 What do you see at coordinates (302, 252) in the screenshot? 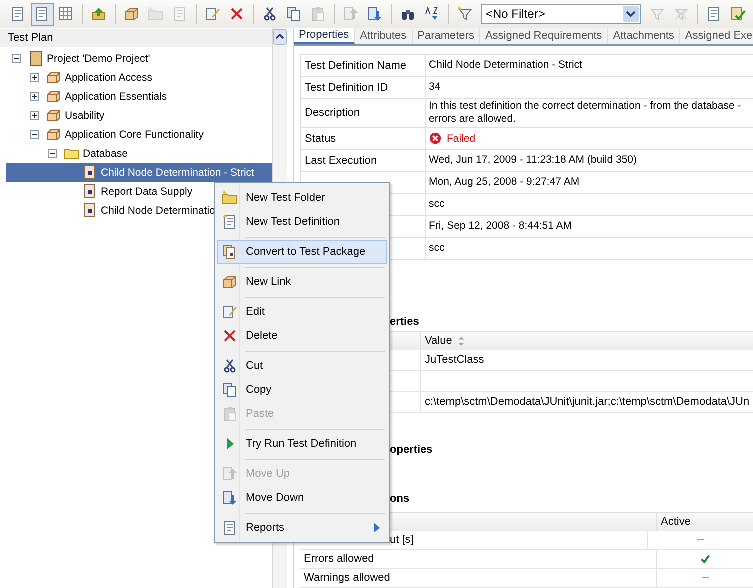
I see `menu-item: Convert to Test Package` at bounding box center [302, 252].